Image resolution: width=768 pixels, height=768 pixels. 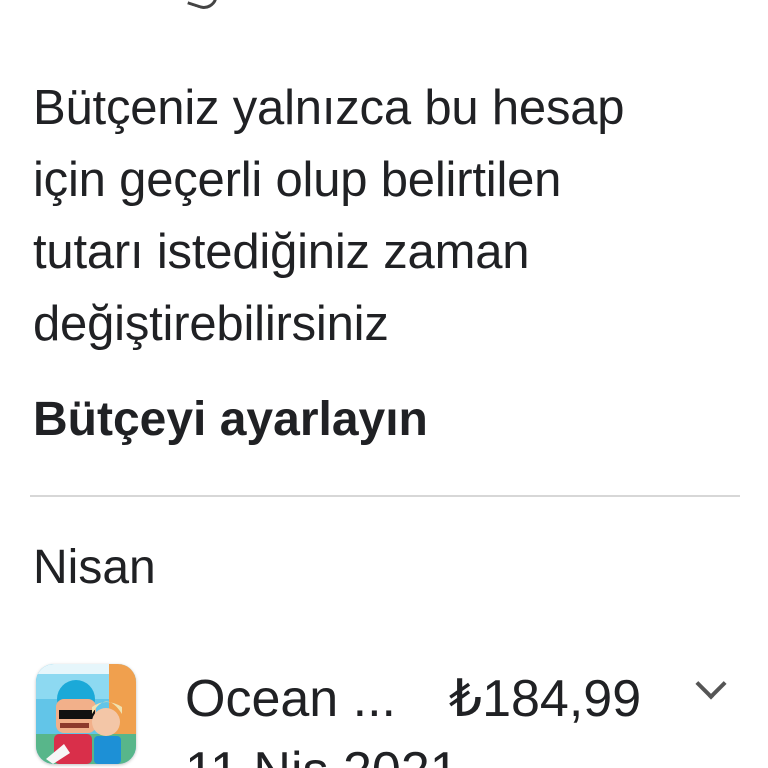 What do you see at coordinates (545, 699) in the screenshot?
I see `purchase-price: ₺184,99` at bounding box center [545, 699].